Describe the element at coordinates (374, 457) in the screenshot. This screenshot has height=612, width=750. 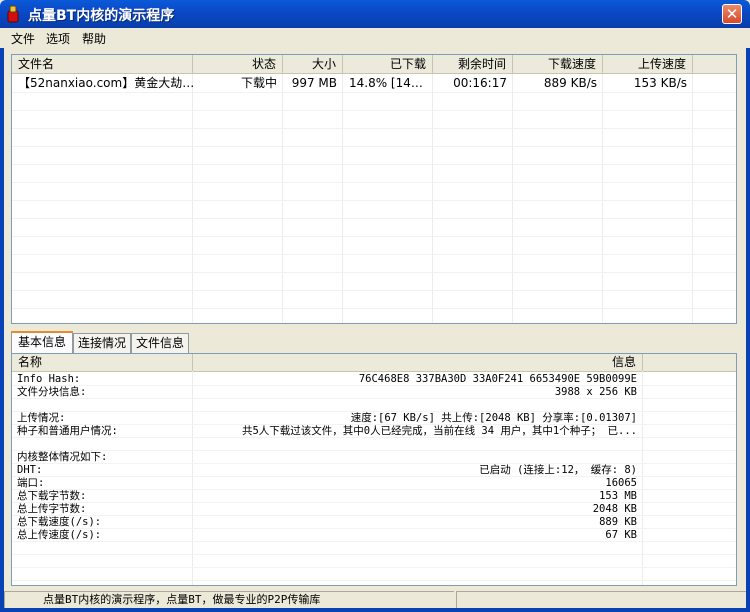
I see `info-row-kernel-heading: 内核整体情况如下:` at that location.